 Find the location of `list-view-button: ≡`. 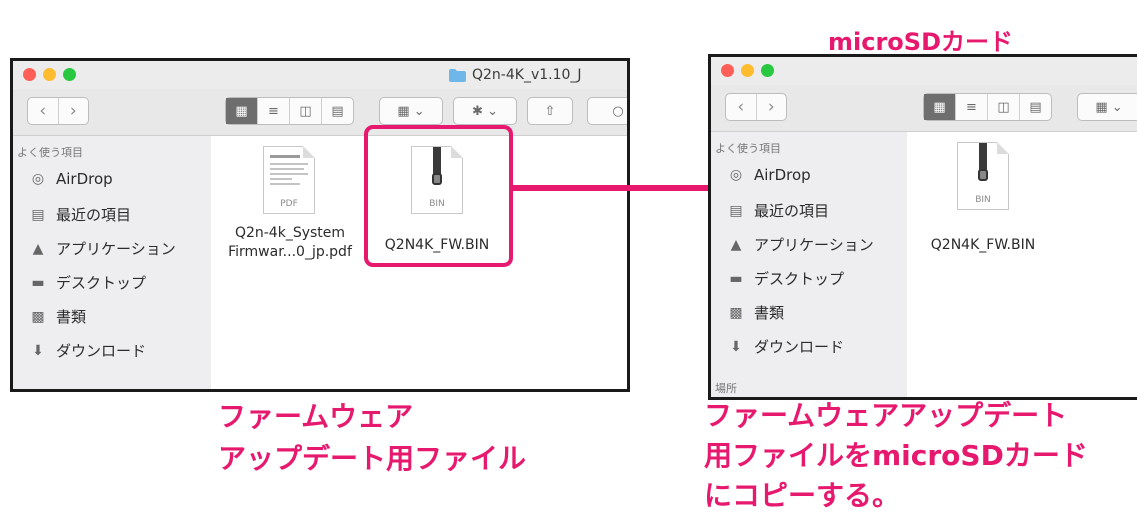

list-view-button: ≡ is located at coordinates (971, 107).